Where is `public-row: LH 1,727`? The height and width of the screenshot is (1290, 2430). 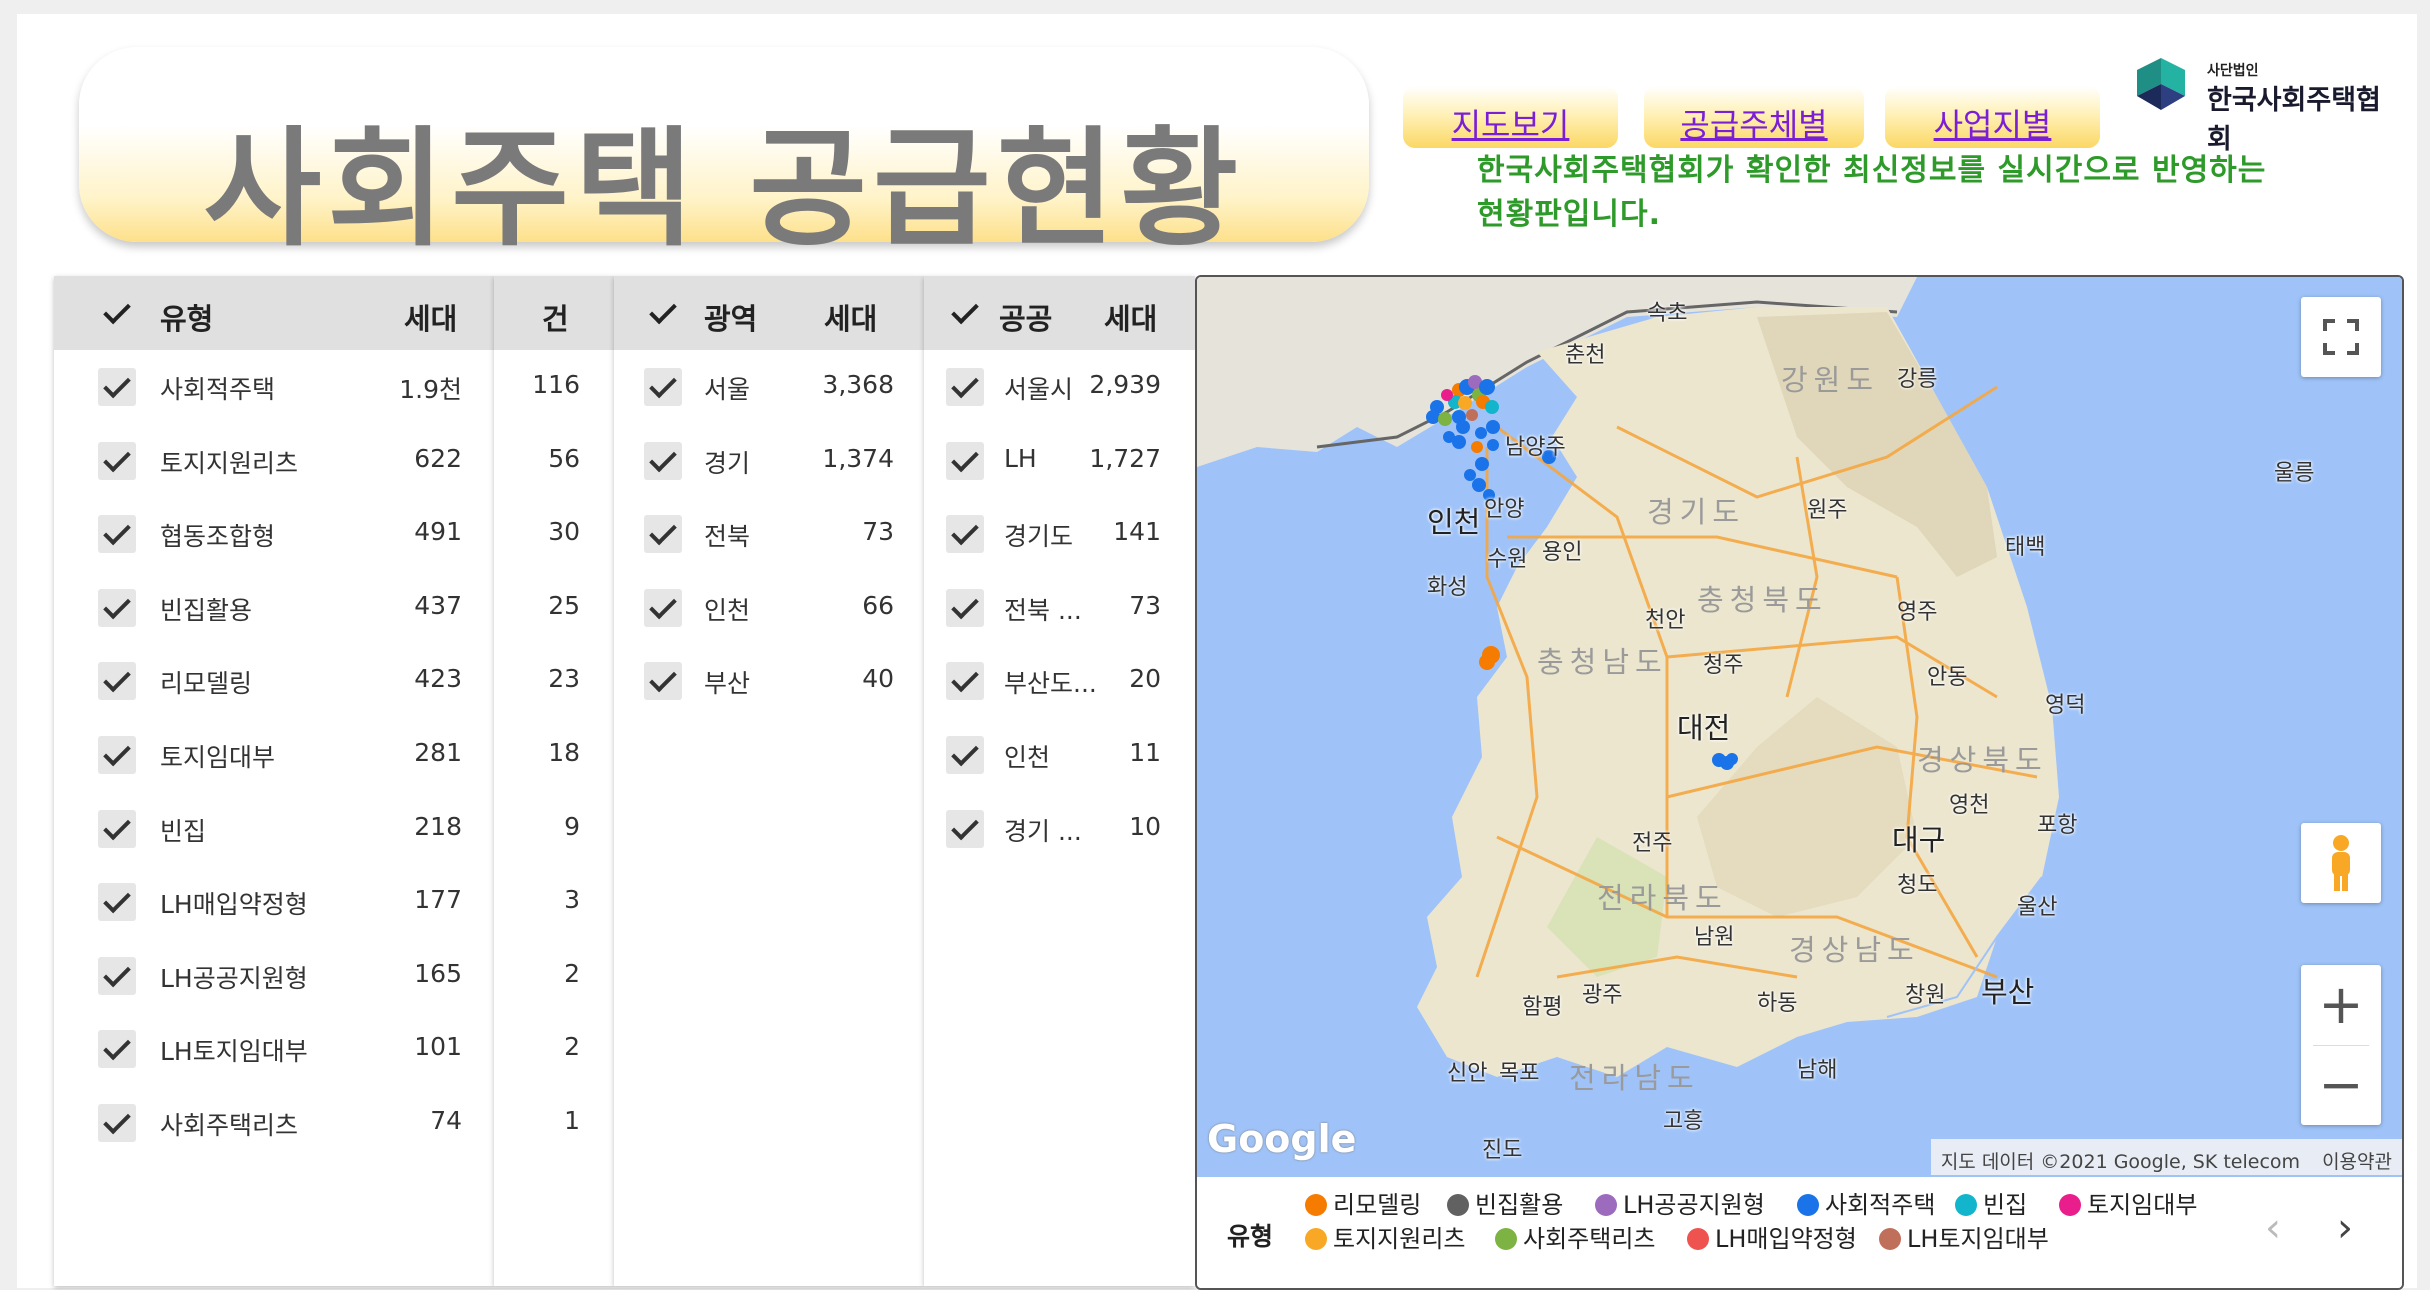 public-row: LH 1,727 is located at coordinates (1059, 461).